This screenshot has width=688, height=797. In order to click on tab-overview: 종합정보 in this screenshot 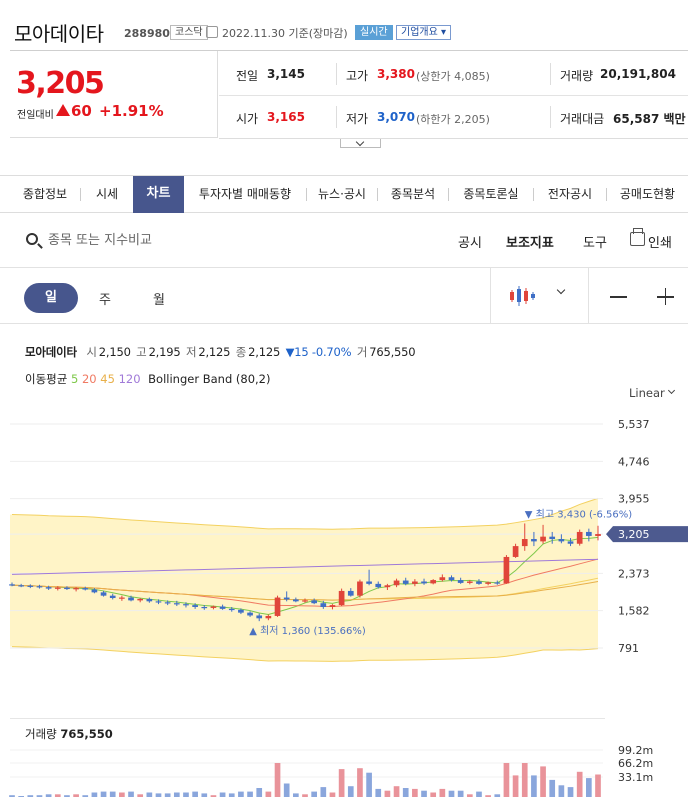, I will do `click(45, 194)`.